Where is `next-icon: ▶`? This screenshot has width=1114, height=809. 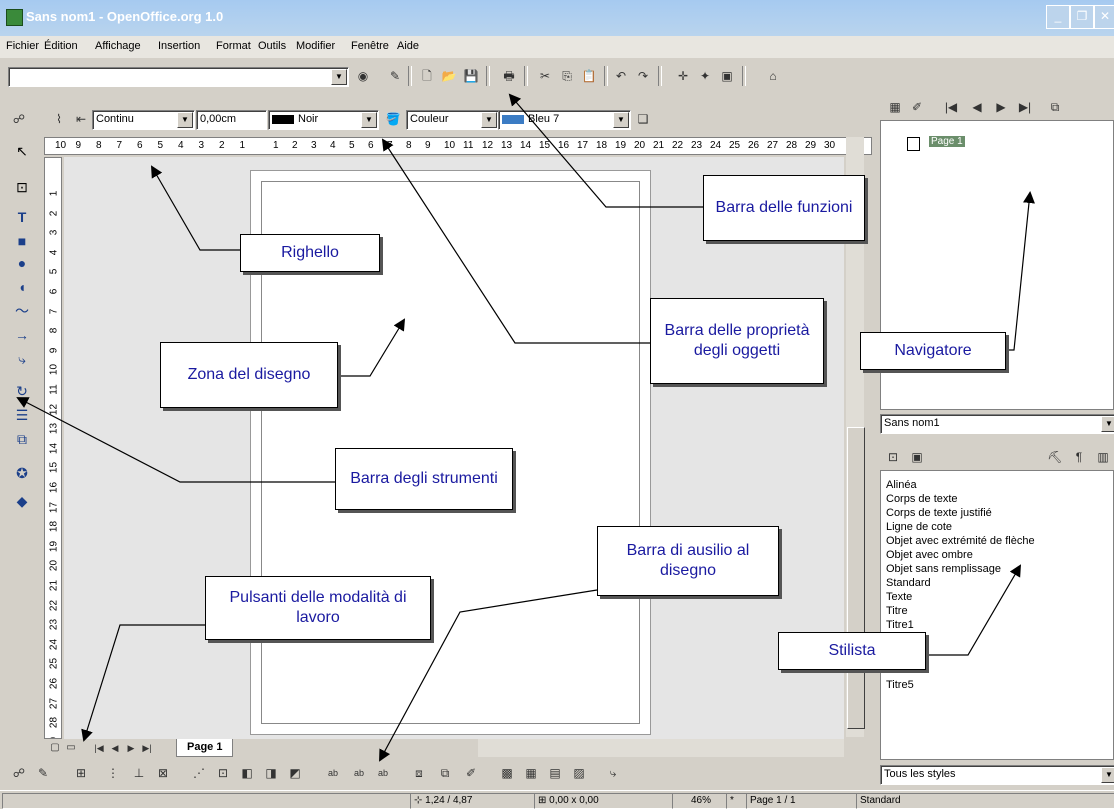
next-icon: ▶ is located at coordinates (1001, 107).